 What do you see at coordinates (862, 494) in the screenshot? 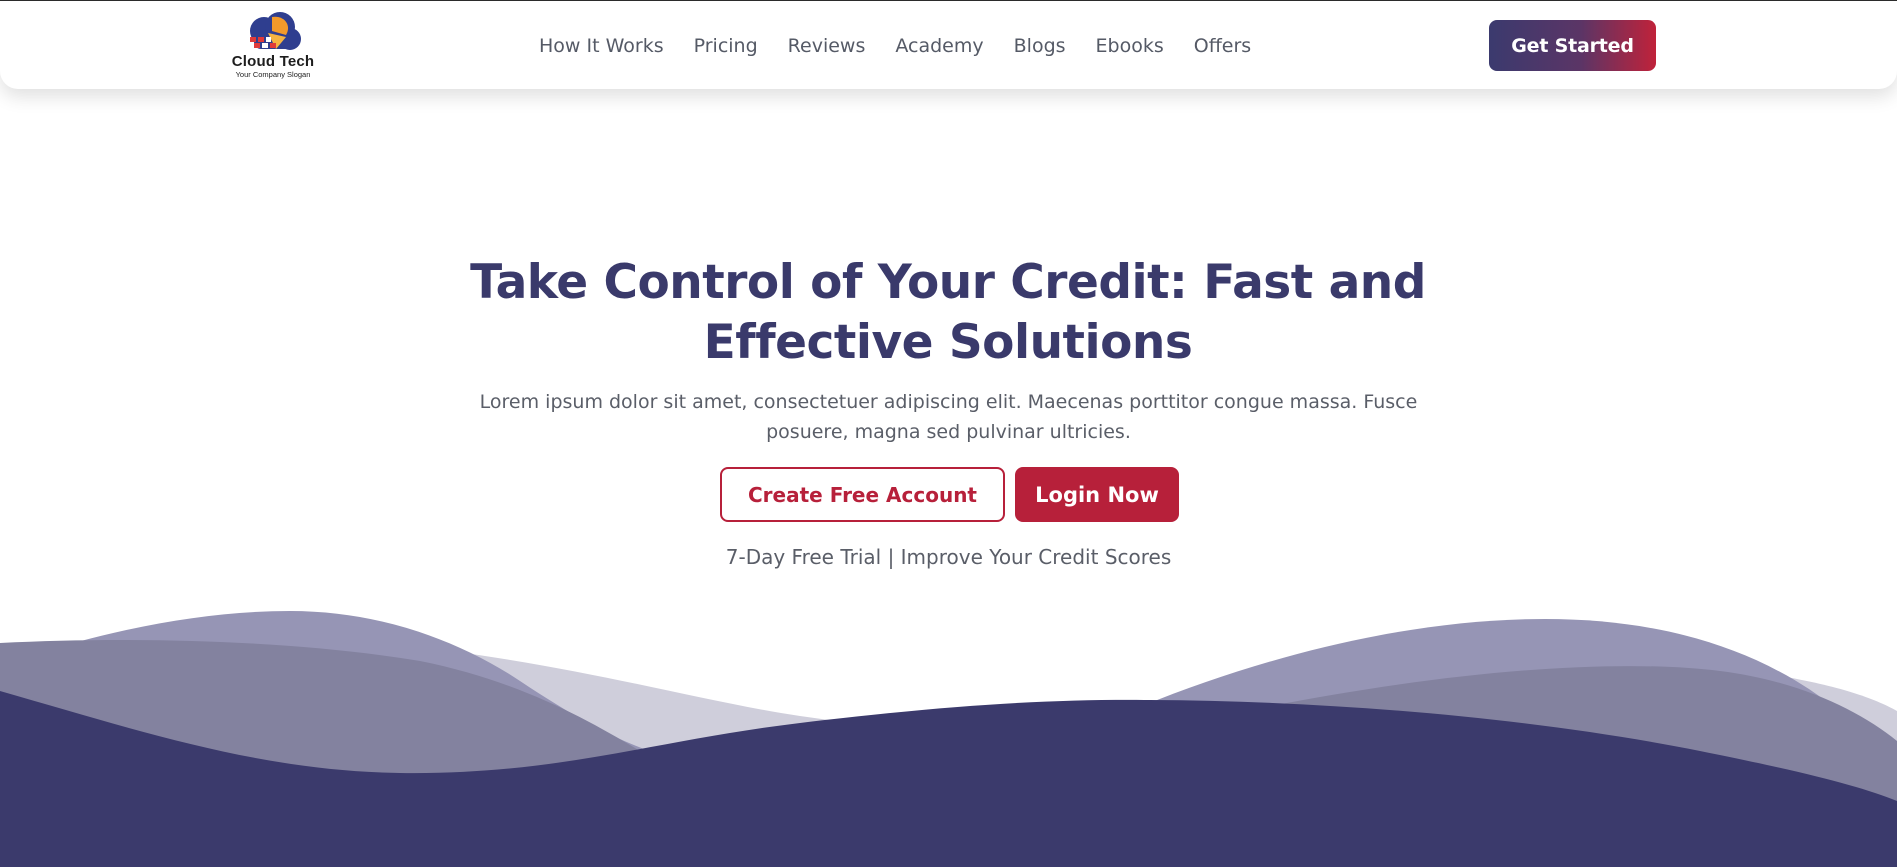
I see `create-free-account-button: Create Free Account` at bounding box center [862, 494].